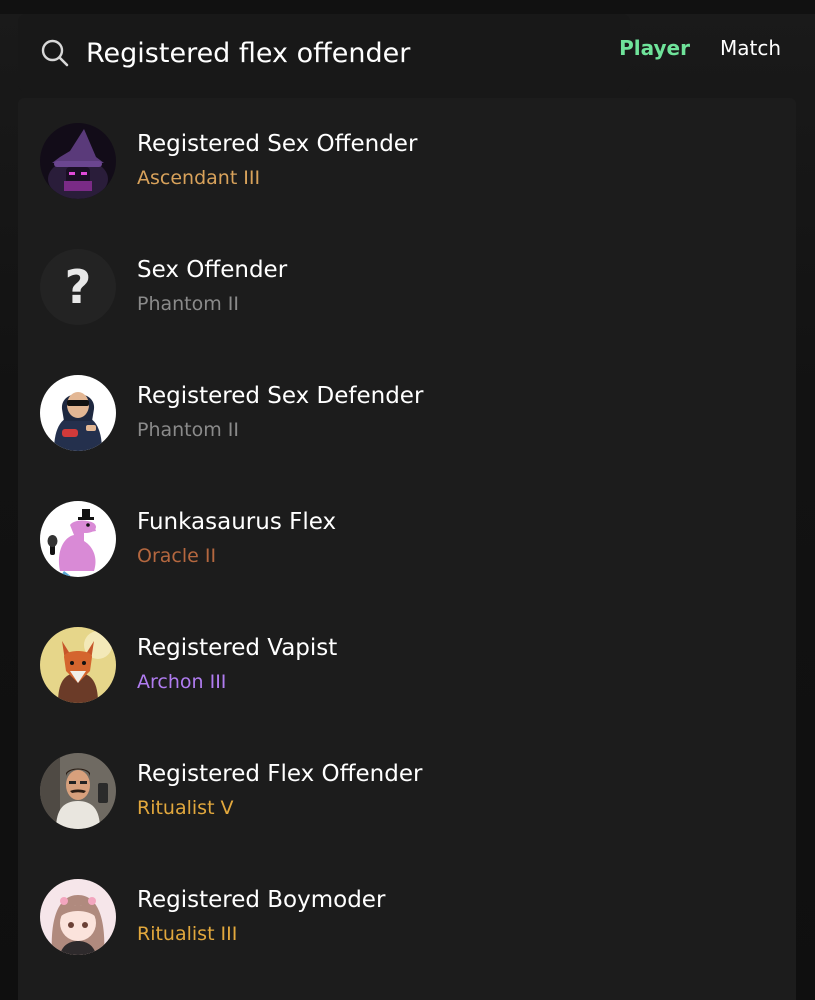  What do you see at coordinates (78, 791) in the screenshot?
I see `mustache-man-avatar` at bounding box center [78, 791].